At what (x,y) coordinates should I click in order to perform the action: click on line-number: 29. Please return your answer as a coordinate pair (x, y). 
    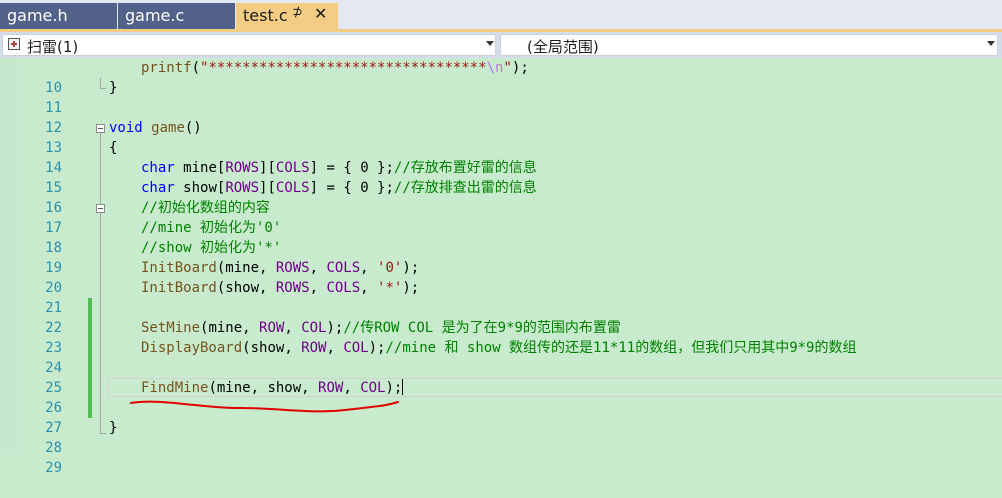
    Looking at the image, I should click on (53, 468).